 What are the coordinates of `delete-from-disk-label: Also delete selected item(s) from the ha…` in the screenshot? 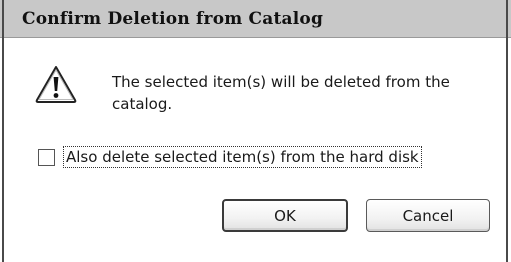 It's located at (242, 157).